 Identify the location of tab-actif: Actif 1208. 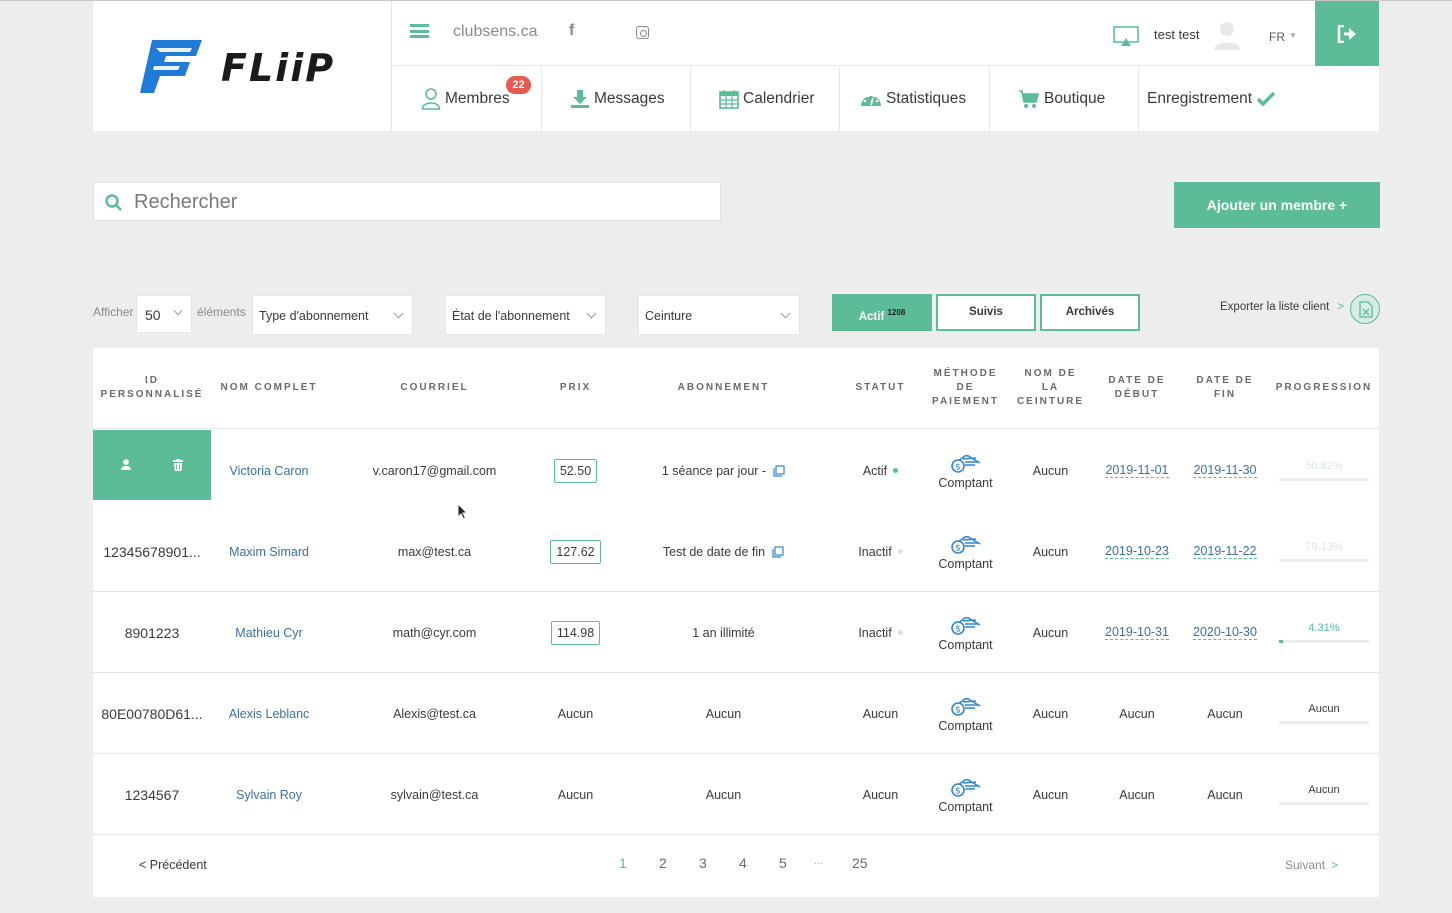
(882, 312).